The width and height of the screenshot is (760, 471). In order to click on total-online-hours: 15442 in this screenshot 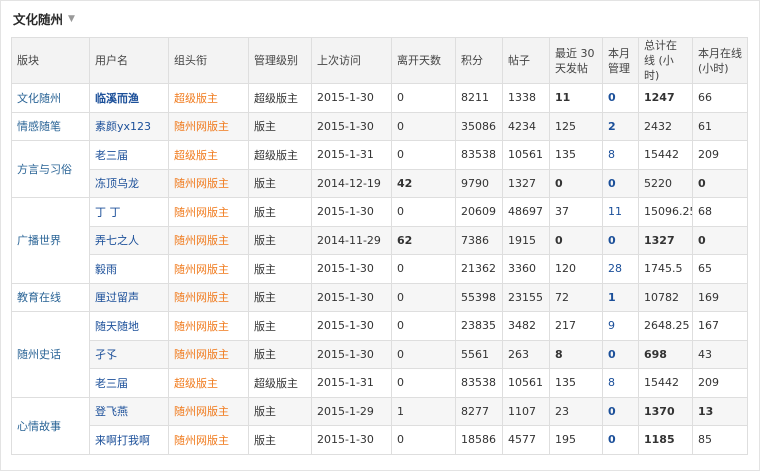, I will do `click(665, 383)`.